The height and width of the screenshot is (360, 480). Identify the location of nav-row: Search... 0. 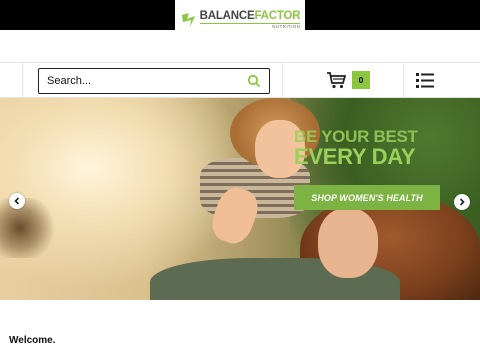
(240, 80).